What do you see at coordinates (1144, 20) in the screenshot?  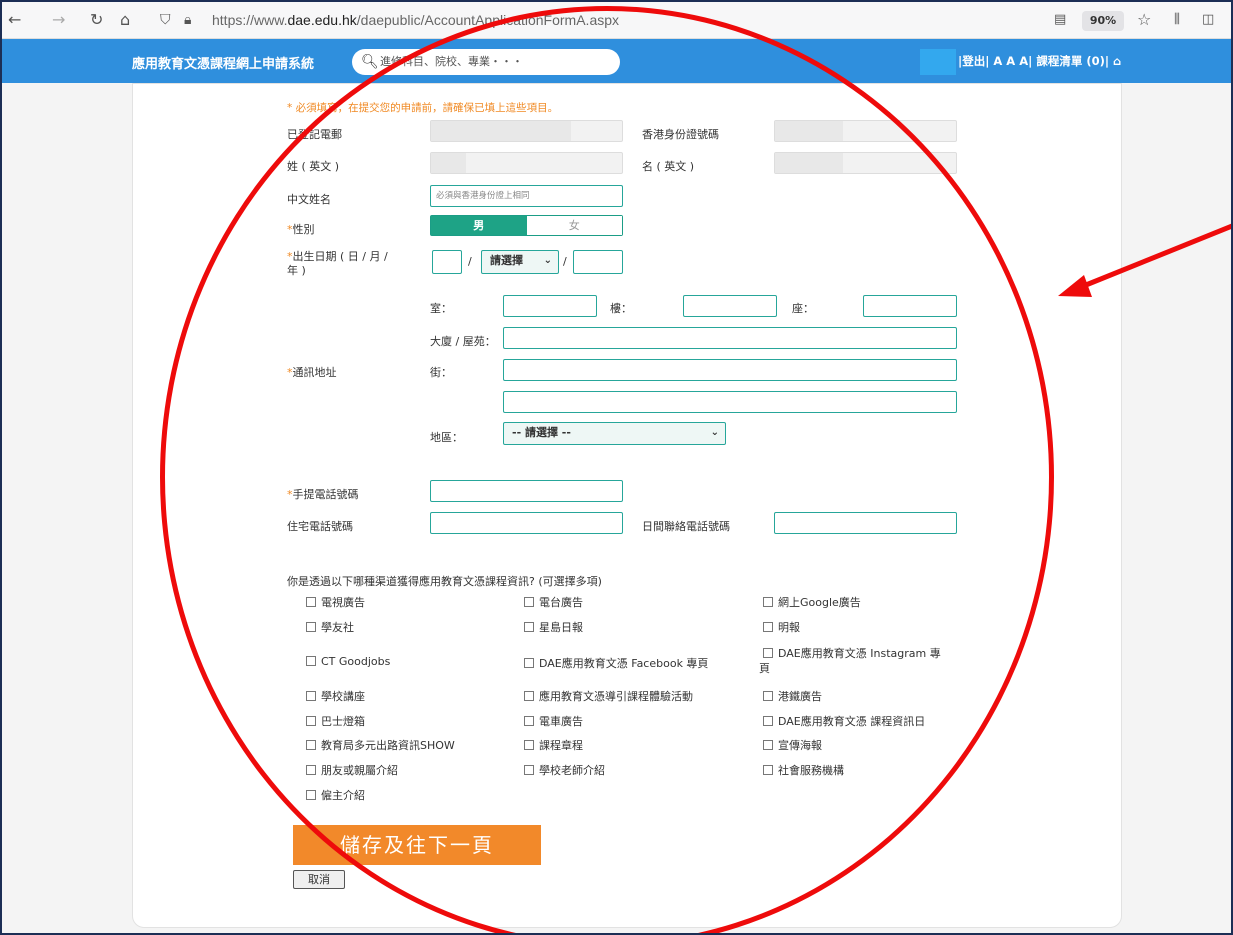 I see `bookmark-star-icon: ☆` at bounding box center [1144, 20].